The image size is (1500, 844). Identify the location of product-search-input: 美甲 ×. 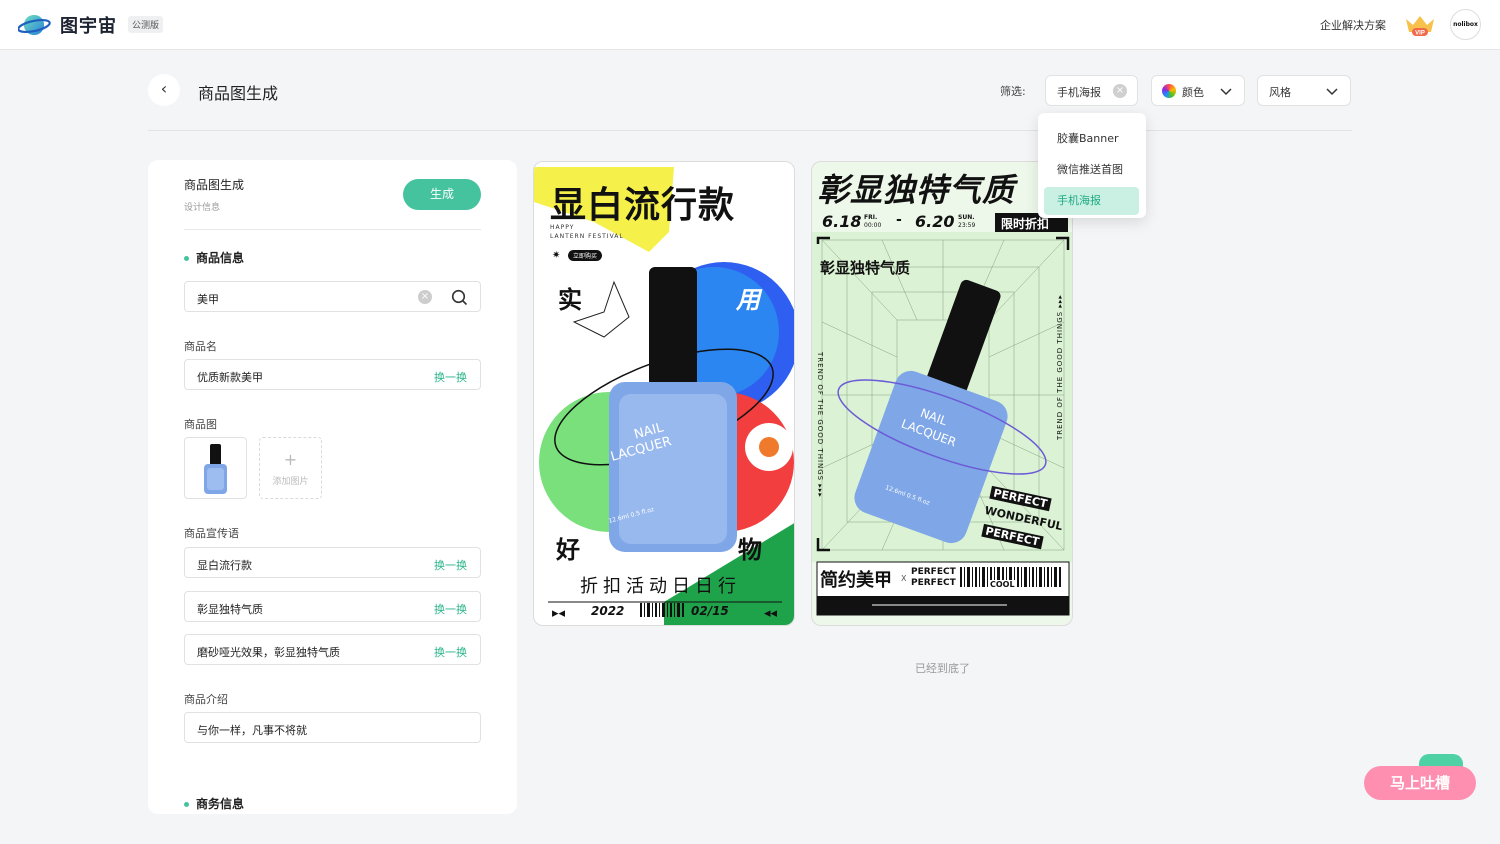
(332, 296).